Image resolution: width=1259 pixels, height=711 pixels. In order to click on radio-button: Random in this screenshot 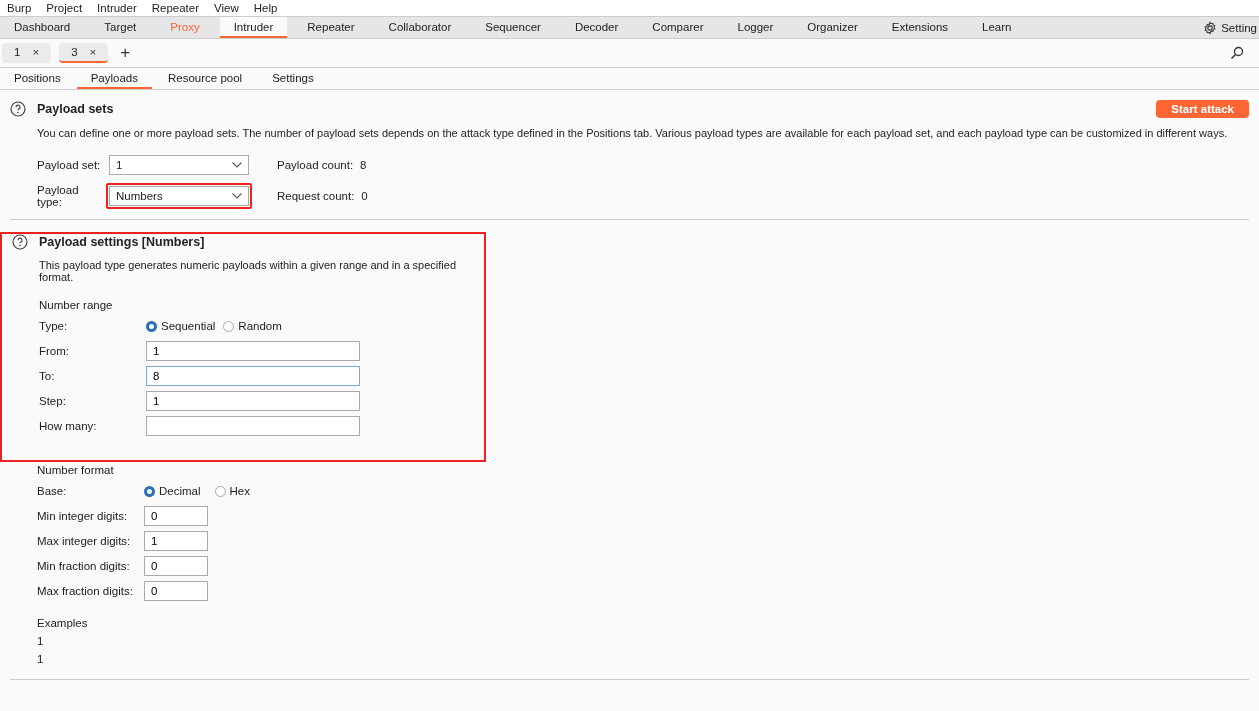, I will do `click(252, 326)`.